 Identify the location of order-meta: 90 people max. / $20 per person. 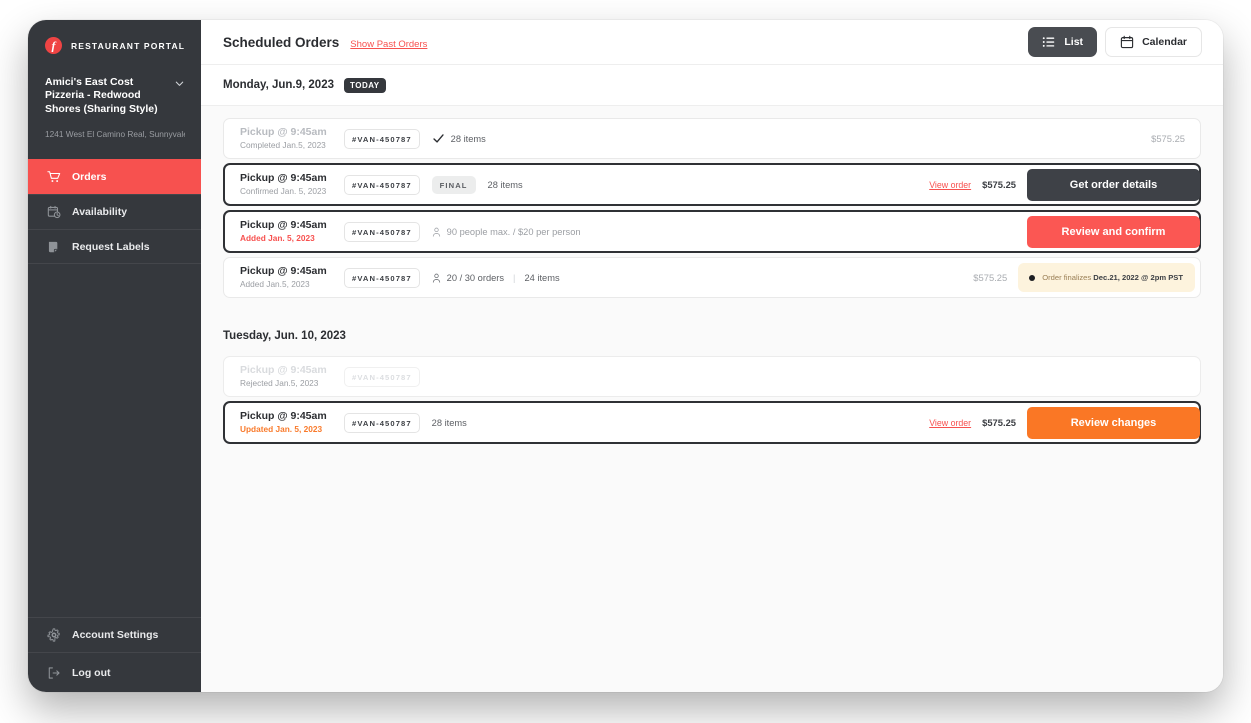
(506, 232).